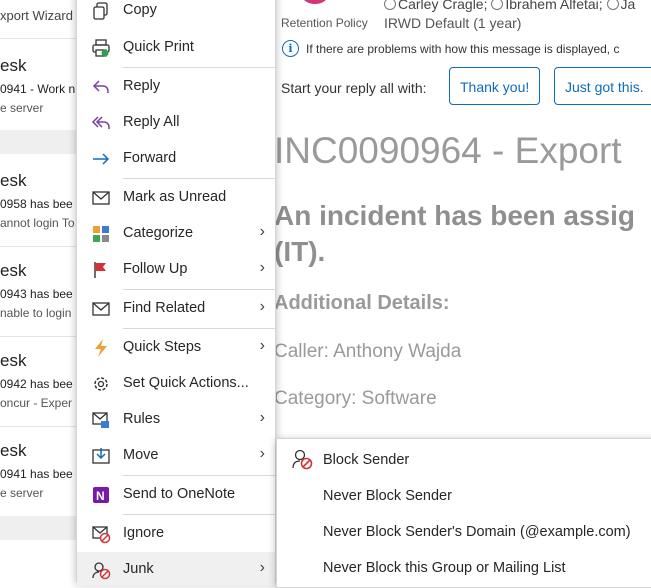 The height and width of the screenshot is (588, 651). I want to click on recipient-list: Carley Cragle; Ibrahem Alfetai; Ja, so click(509, 6).